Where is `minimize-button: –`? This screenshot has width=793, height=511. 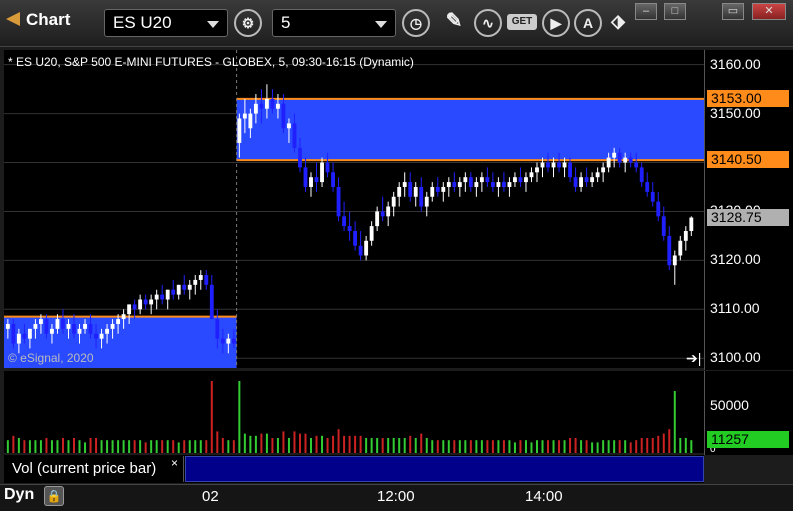 minimize-button: – is located at coordinates (646, 11).